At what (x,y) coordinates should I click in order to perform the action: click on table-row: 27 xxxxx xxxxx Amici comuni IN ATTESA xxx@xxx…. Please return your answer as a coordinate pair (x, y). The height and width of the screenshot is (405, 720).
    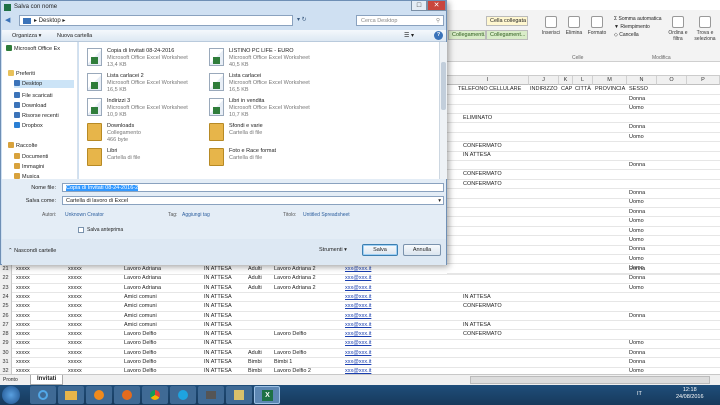
    Looking at the image, I should click on (360, 325).